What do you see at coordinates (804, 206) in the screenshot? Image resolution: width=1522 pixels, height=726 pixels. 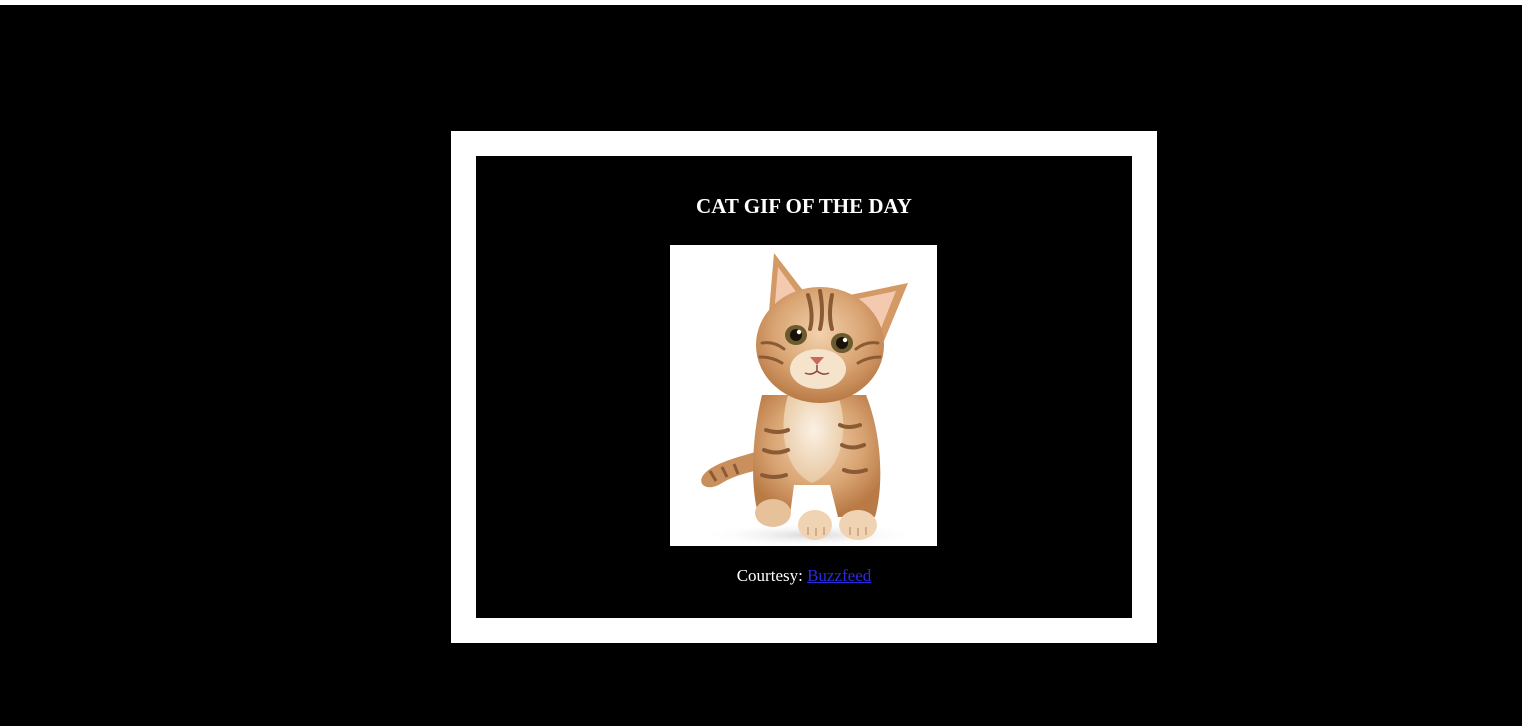 I see `page-title: CAT GIF OF THE DAY` at bounding box center [804, 206].